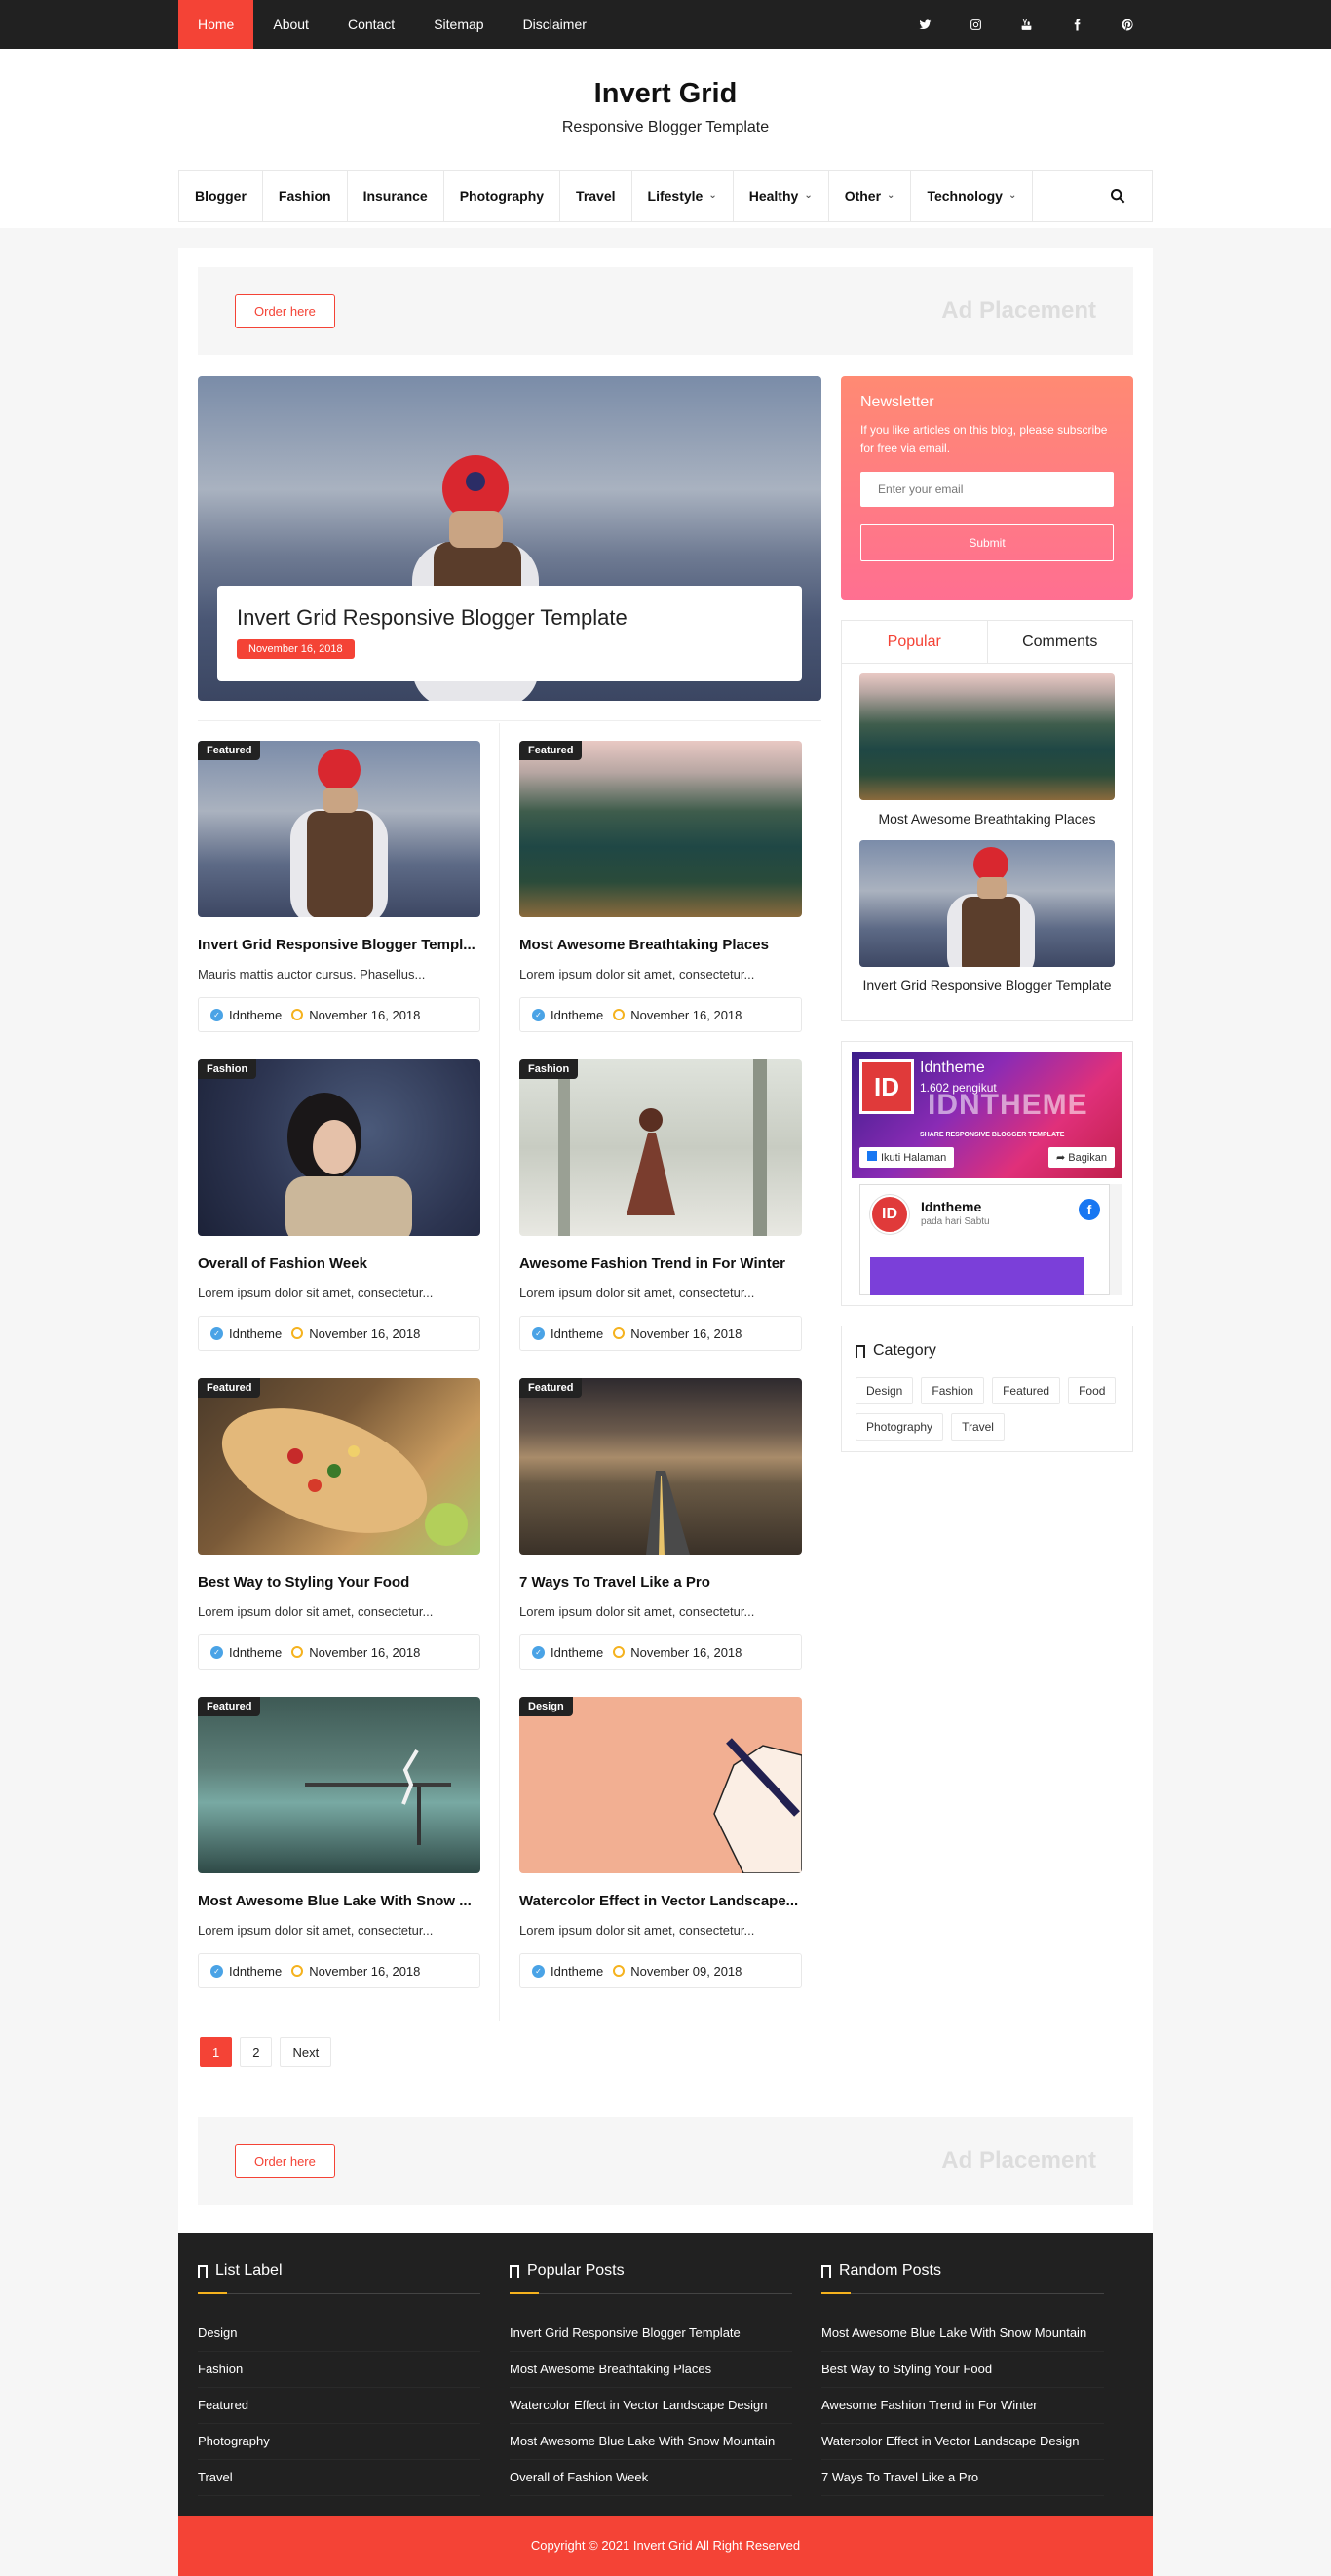 This screenshot has width=1331, height=2576. I want to click on footer-link: Invert Grid Responsive Blogger Template, so click(651, 2334).